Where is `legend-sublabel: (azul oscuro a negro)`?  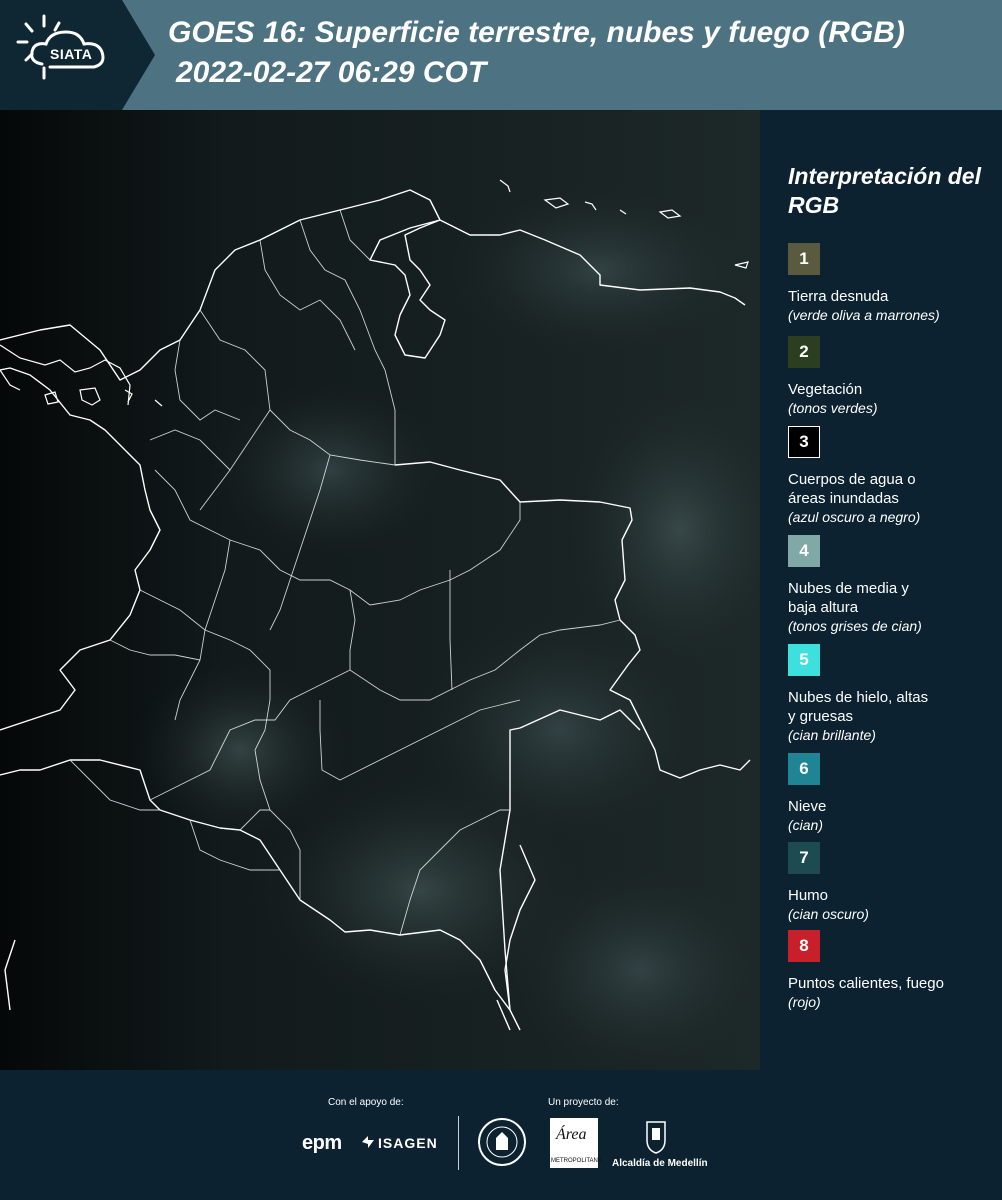
legend-sublabel: (azul oscuro a negro) is located at coordinates (854, 517).